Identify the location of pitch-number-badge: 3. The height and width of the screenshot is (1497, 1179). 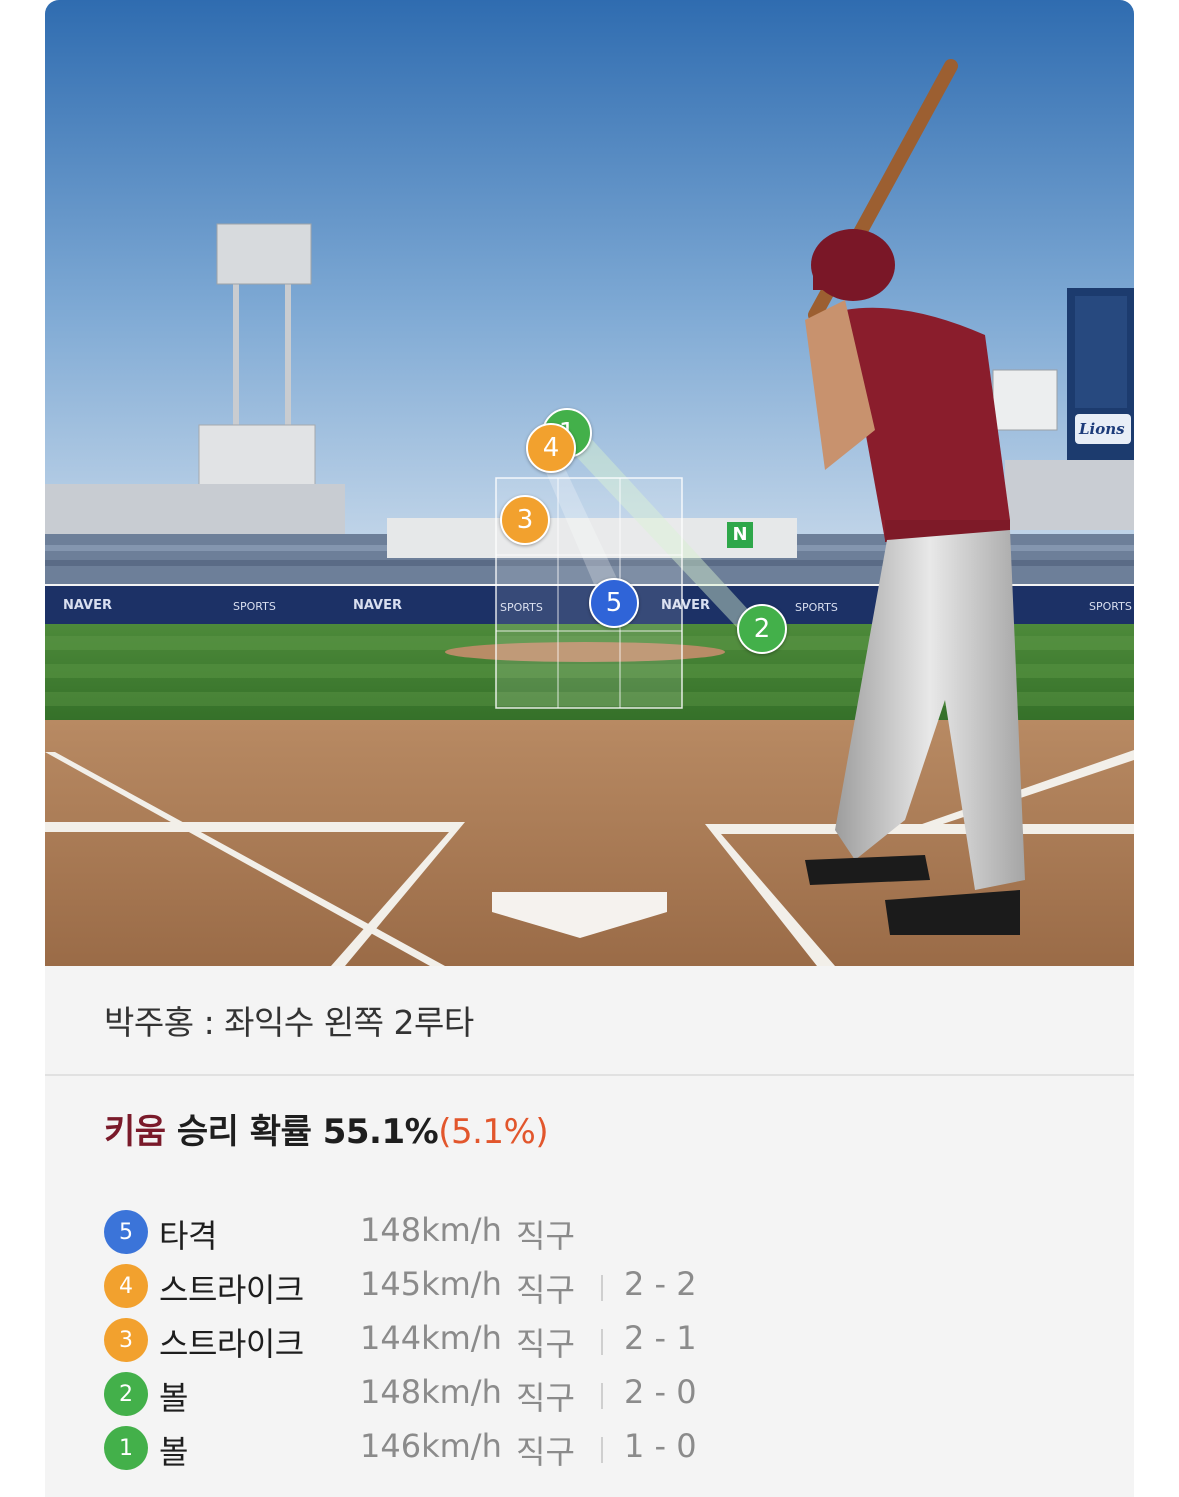
(126, 1340).